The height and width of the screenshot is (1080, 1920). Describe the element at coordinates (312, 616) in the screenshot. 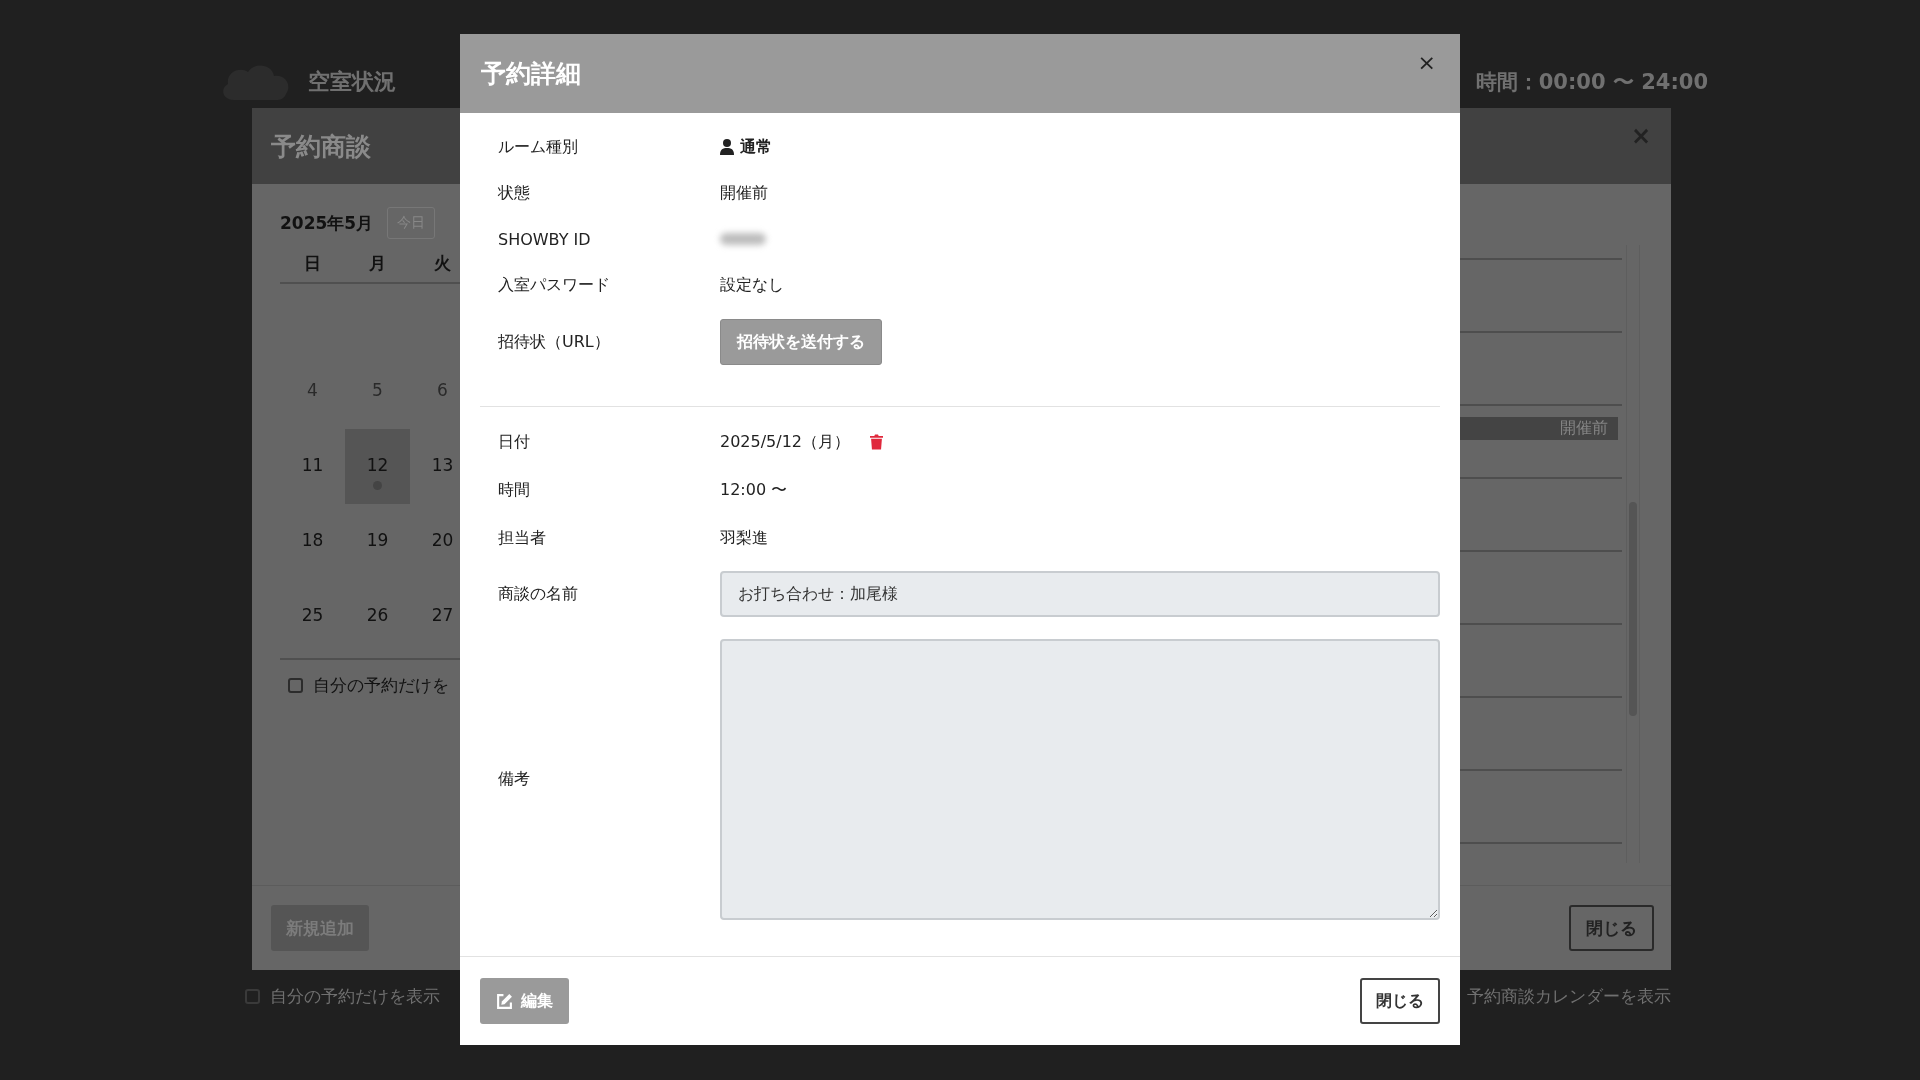

I see `day-cell: 25` at that location.